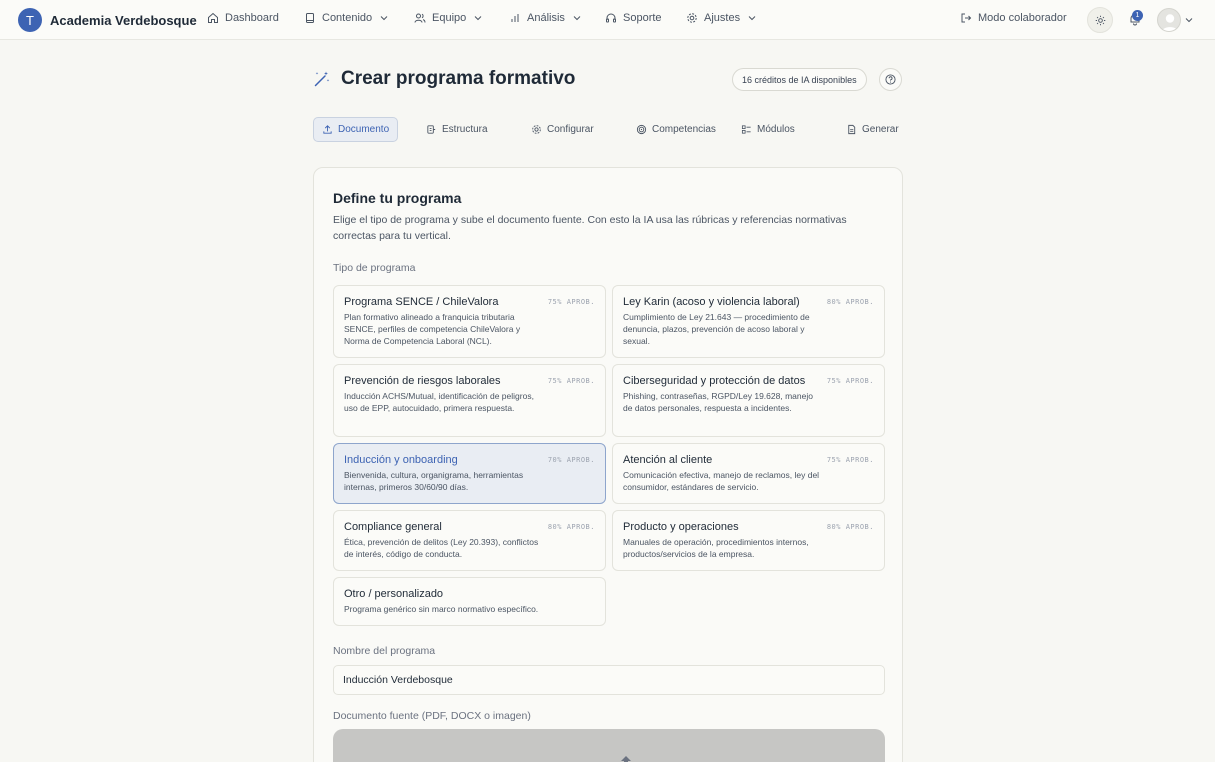 The image size is (1215, 762). Describe the element at coordinates (30, 20) in the screenshot. I see `brand-logo: T` at that location.